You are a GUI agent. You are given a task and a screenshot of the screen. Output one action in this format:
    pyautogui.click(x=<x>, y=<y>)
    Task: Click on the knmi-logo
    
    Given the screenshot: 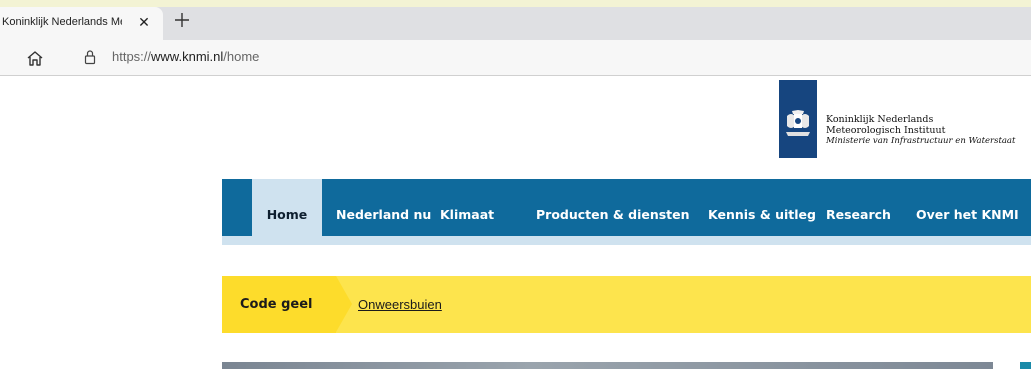 What is the action you would take?
    pyautogui.click(x=798, y=119)
    